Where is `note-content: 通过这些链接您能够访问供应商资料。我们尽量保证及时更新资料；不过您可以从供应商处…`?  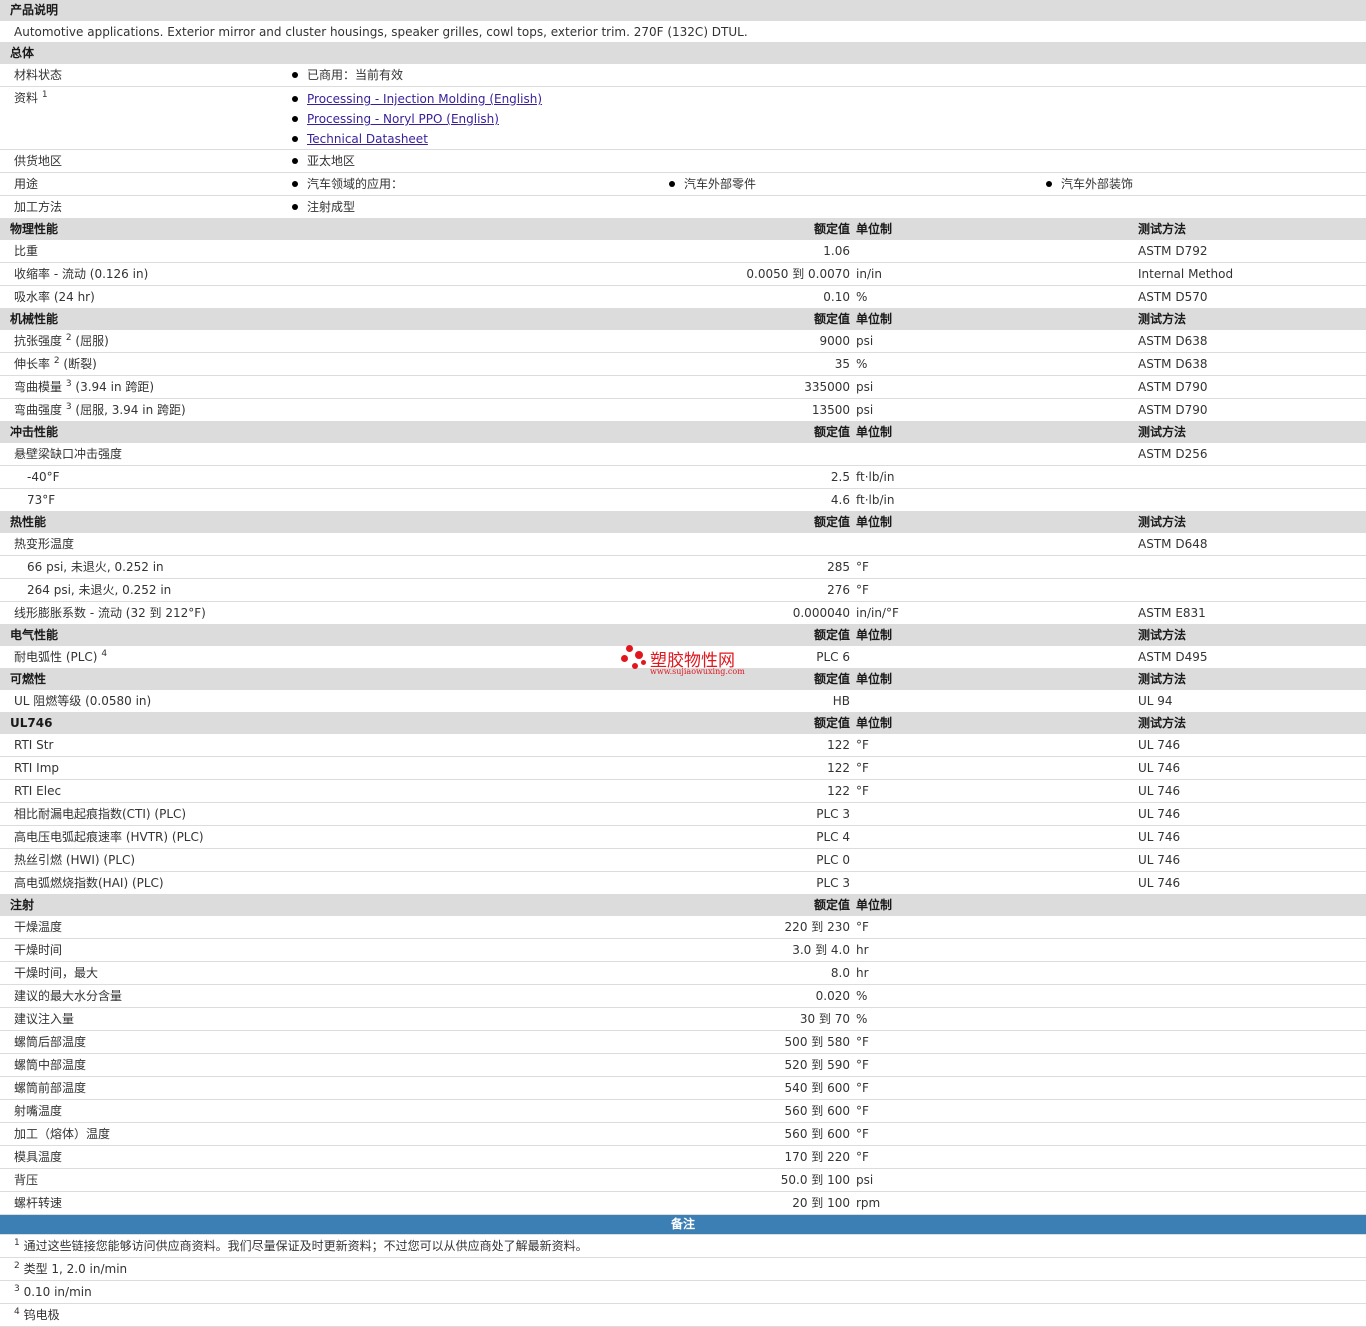 note-content: 通过这些链接您能够访问供应商资料。我们尽量保证及时更新资料；不过您可以从供应商处… is located at coordinates (305, 1246).